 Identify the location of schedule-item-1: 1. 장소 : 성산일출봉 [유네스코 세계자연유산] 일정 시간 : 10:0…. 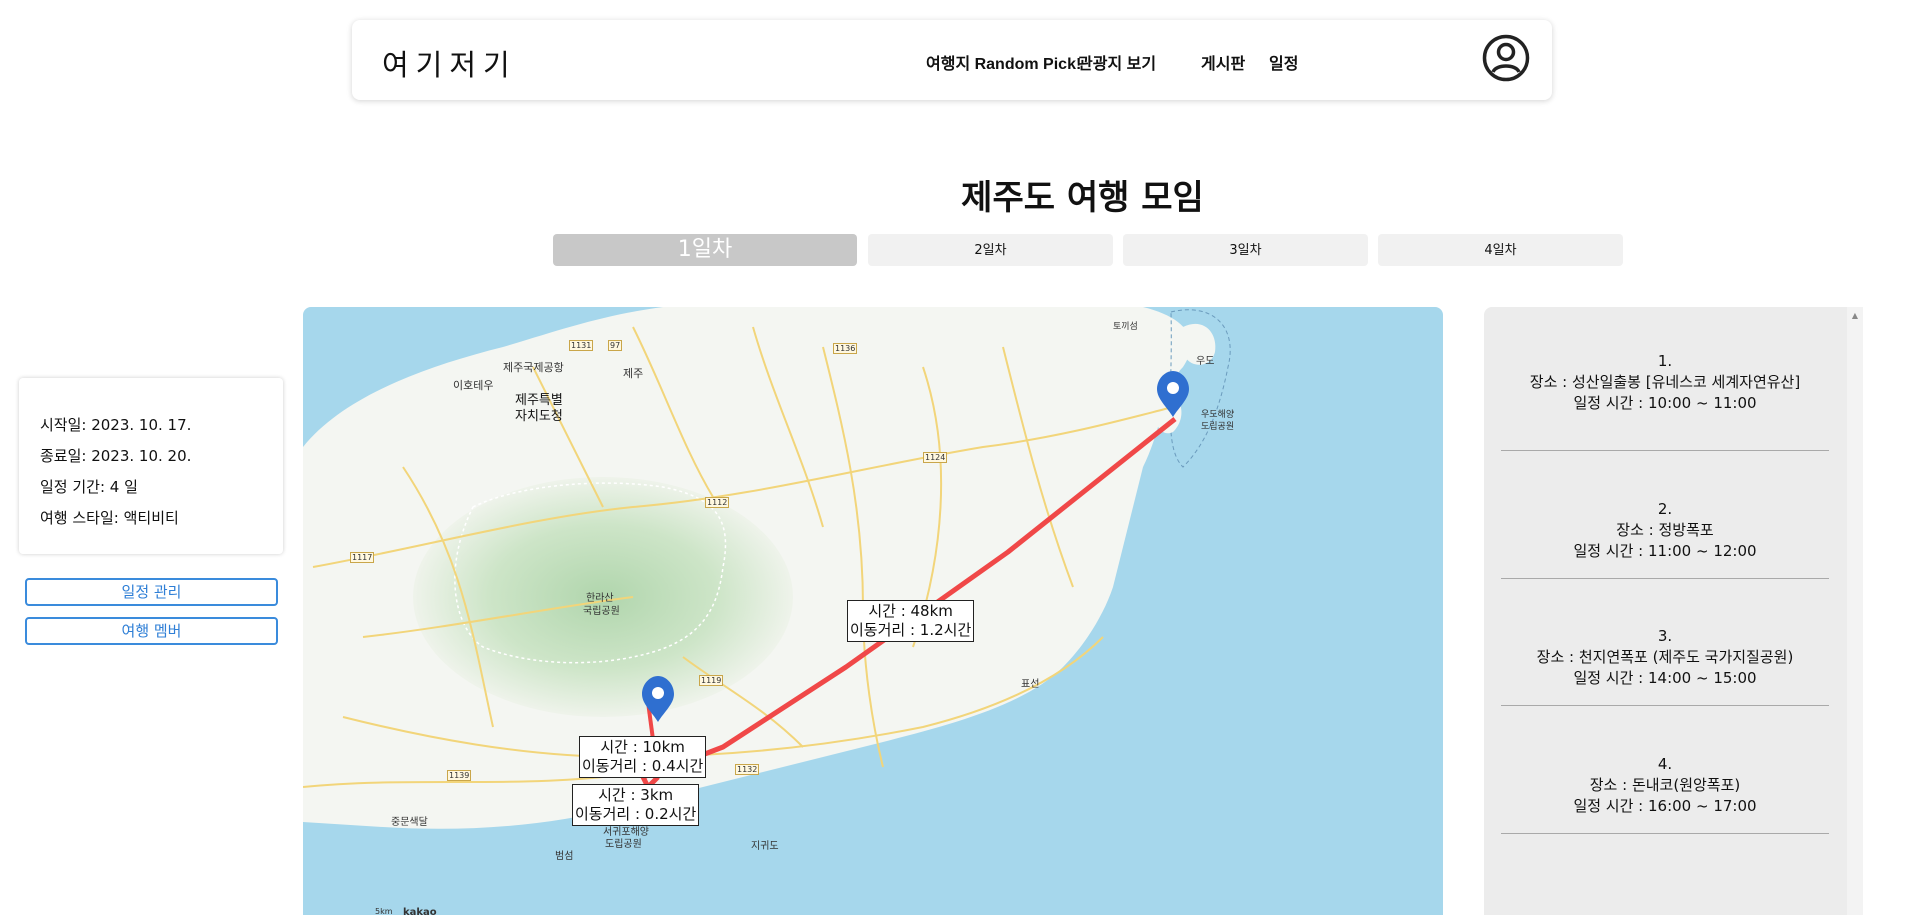
(1665, 401).